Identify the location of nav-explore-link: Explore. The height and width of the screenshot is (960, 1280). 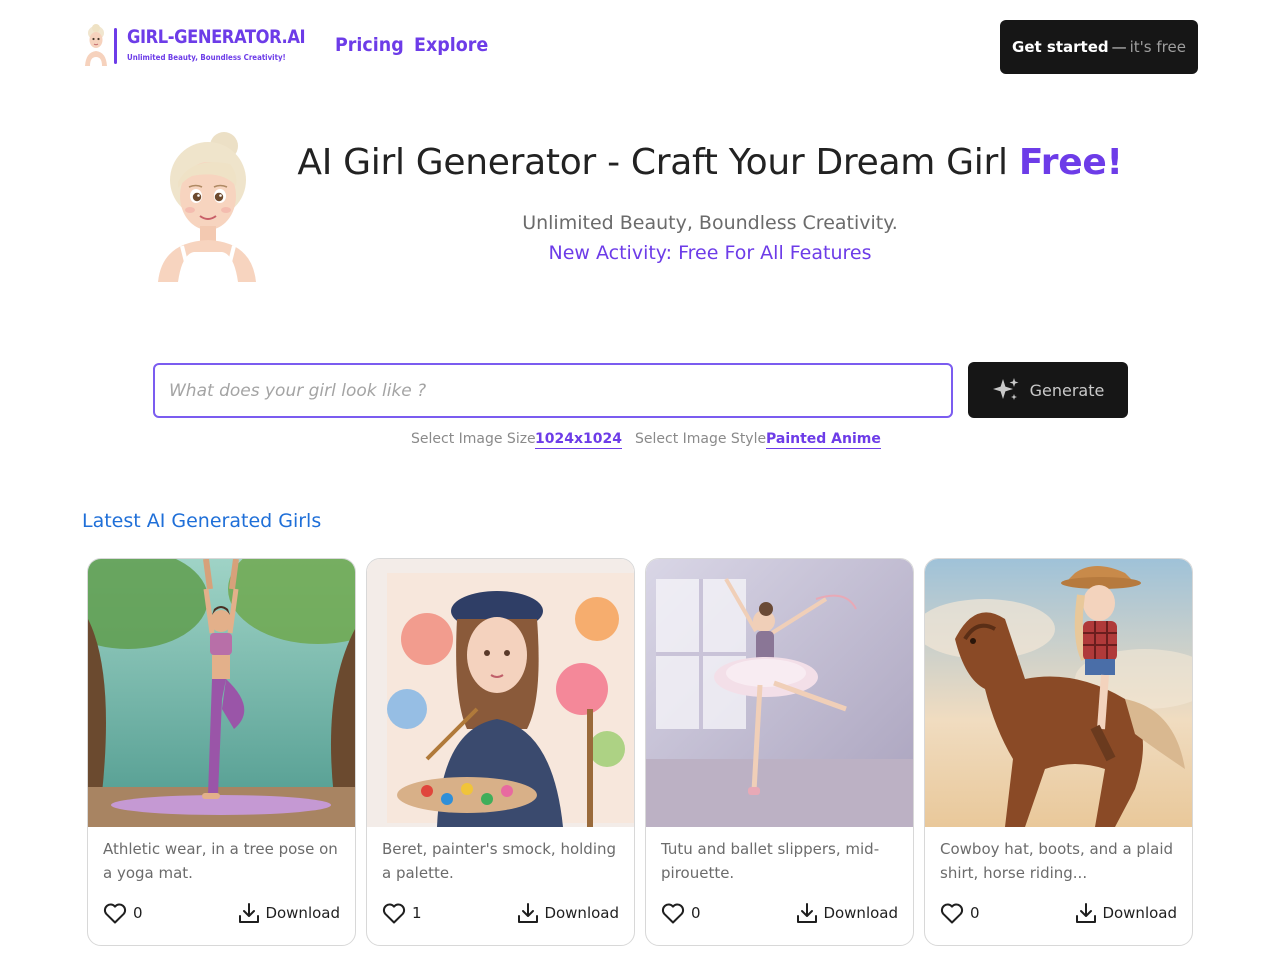
(451, 45).